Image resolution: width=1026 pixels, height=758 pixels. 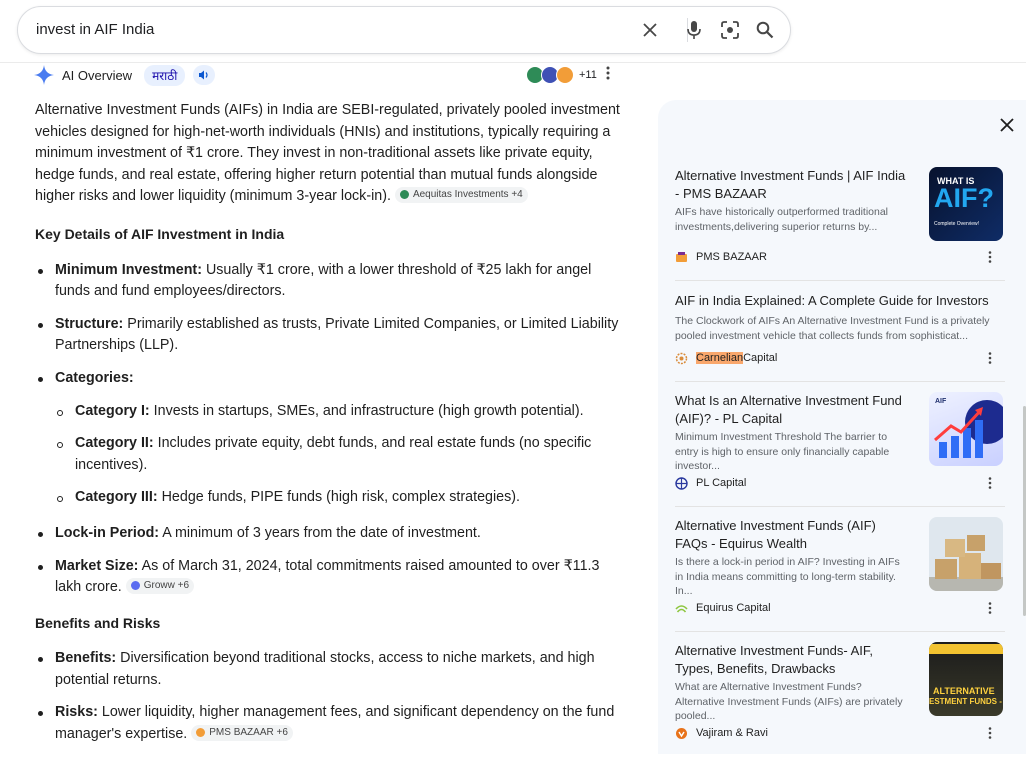 What do you see at coordinates (733, 608) in the screenshot?
I see `source-name: Equirus Capital` at bounding box center [733, 608].